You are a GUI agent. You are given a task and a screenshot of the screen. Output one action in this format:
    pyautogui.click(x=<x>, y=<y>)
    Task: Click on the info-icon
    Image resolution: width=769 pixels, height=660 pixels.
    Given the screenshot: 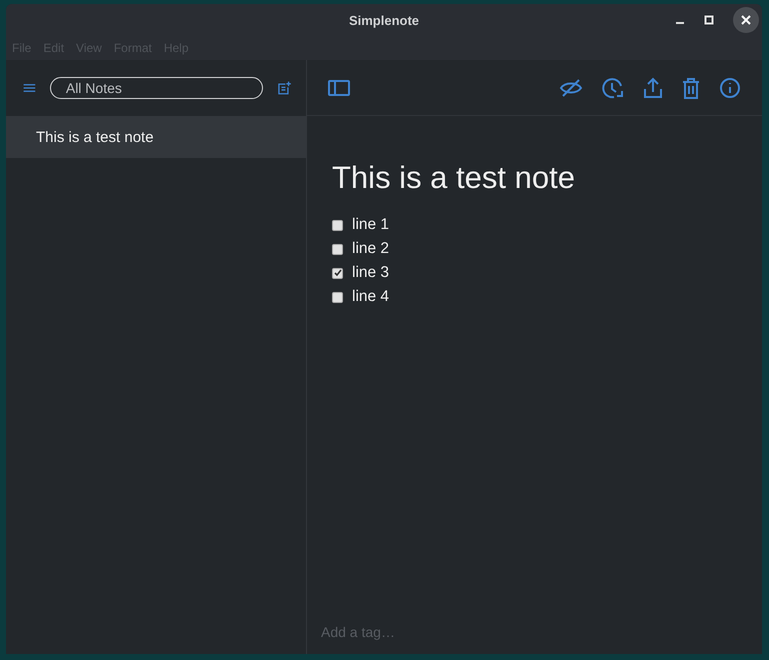 What is the action you would take?
    pyautogui.click(x=730, y=87)
    